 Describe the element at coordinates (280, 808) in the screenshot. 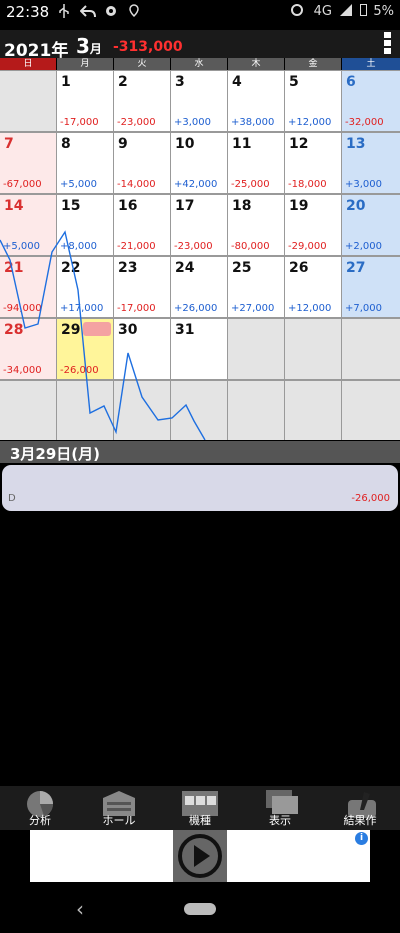

I see `display-button: 表示` at that location.